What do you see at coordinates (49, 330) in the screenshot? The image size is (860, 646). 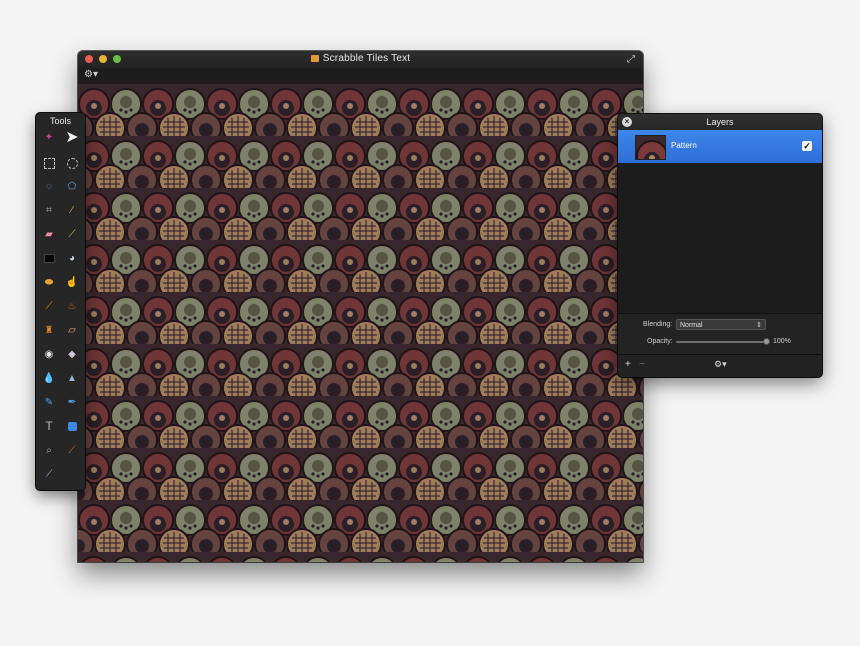 I see `clone-stamp-icon: ♜` at bounding box center [49, 330].